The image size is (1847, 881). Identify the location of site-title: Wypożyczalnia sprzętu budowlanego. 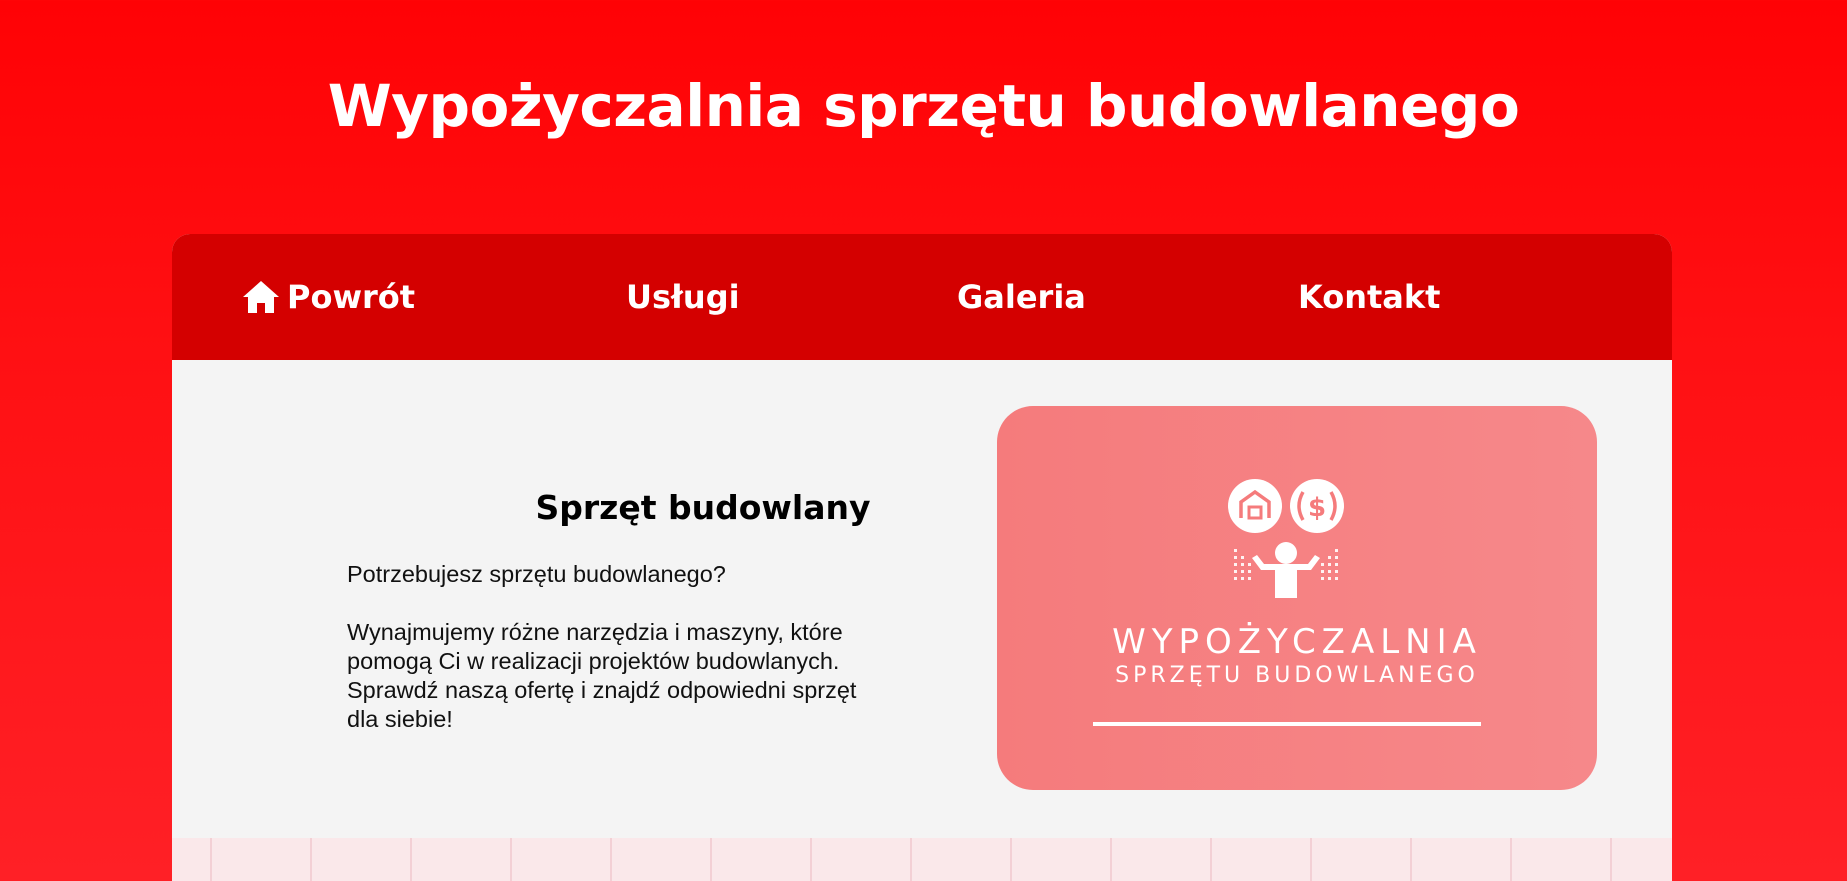
(923, 106).